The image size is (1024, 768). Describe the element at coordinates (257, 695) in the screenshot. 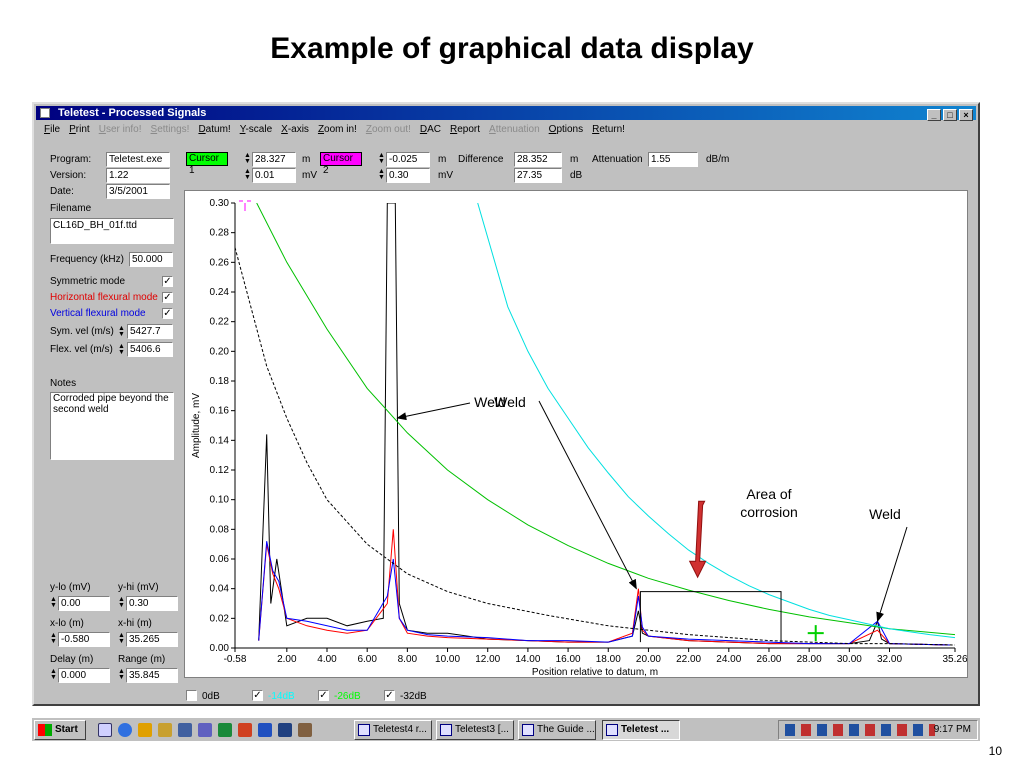

I see `dac-1-checkbox: ✓` at that location.